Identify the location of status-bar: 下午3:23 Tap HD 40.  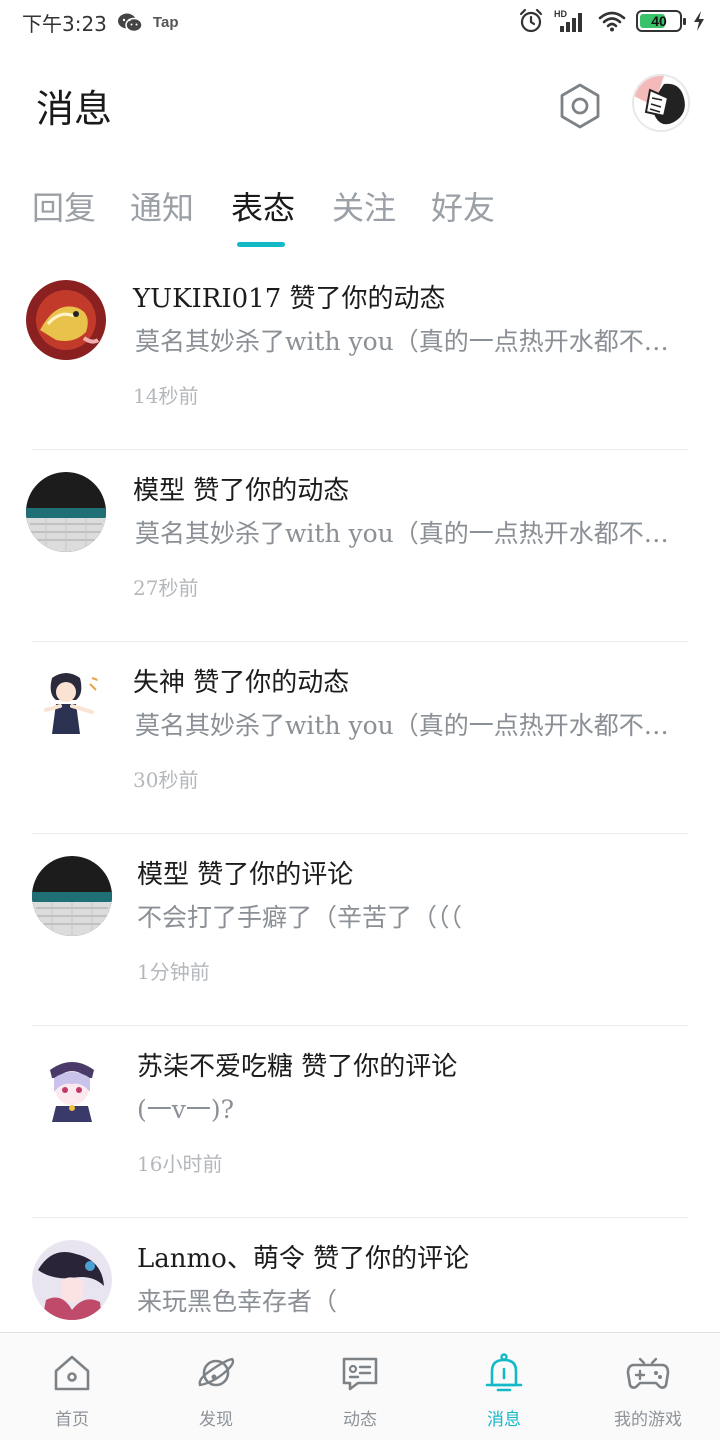
(360, 24).